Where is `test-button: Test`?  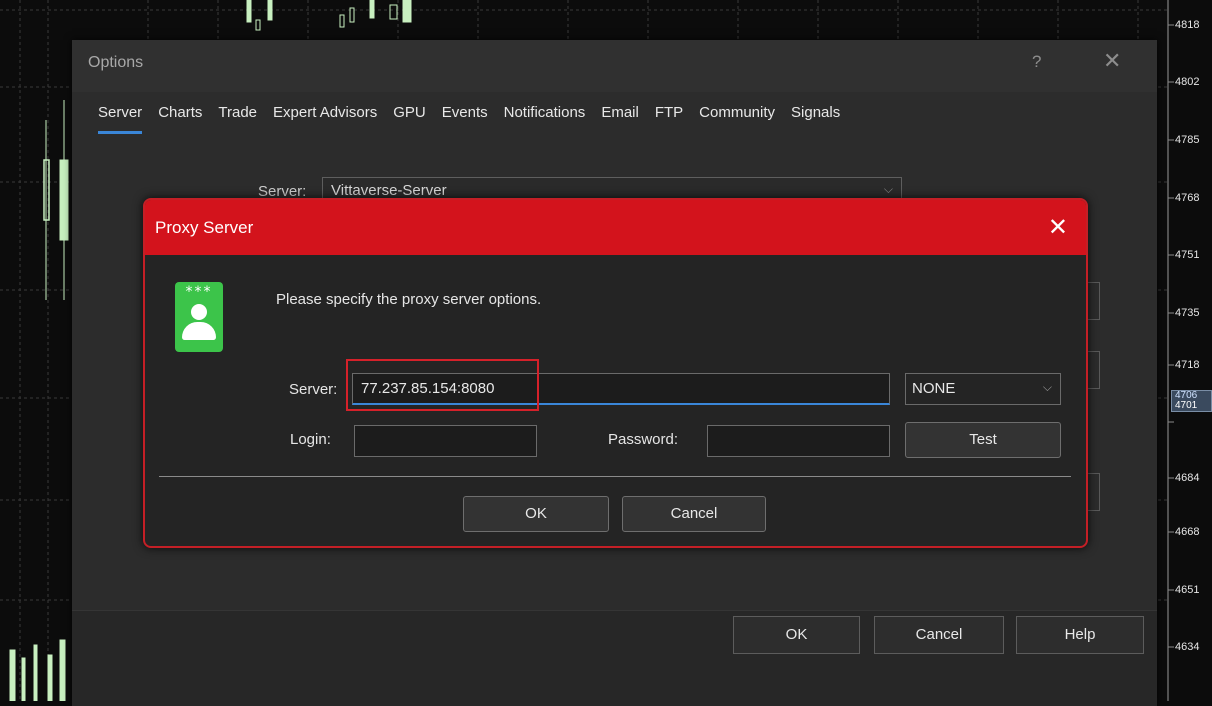
test-button: Test is located at coordinates (983, 440).